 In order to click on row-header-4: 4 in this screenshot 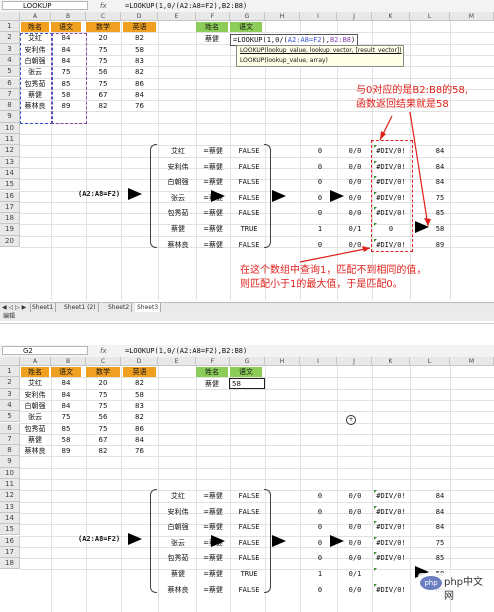, I will do `click(10, 405)`.